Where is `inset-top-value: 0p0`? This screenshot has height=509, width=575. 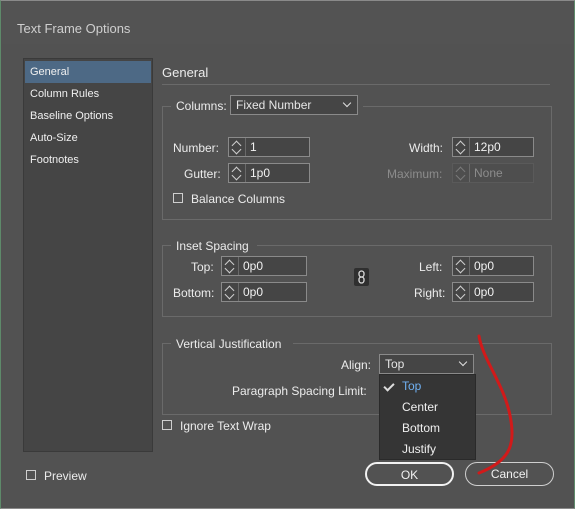 inset-top-value: 0p0 is located at coordinates (253, 266).